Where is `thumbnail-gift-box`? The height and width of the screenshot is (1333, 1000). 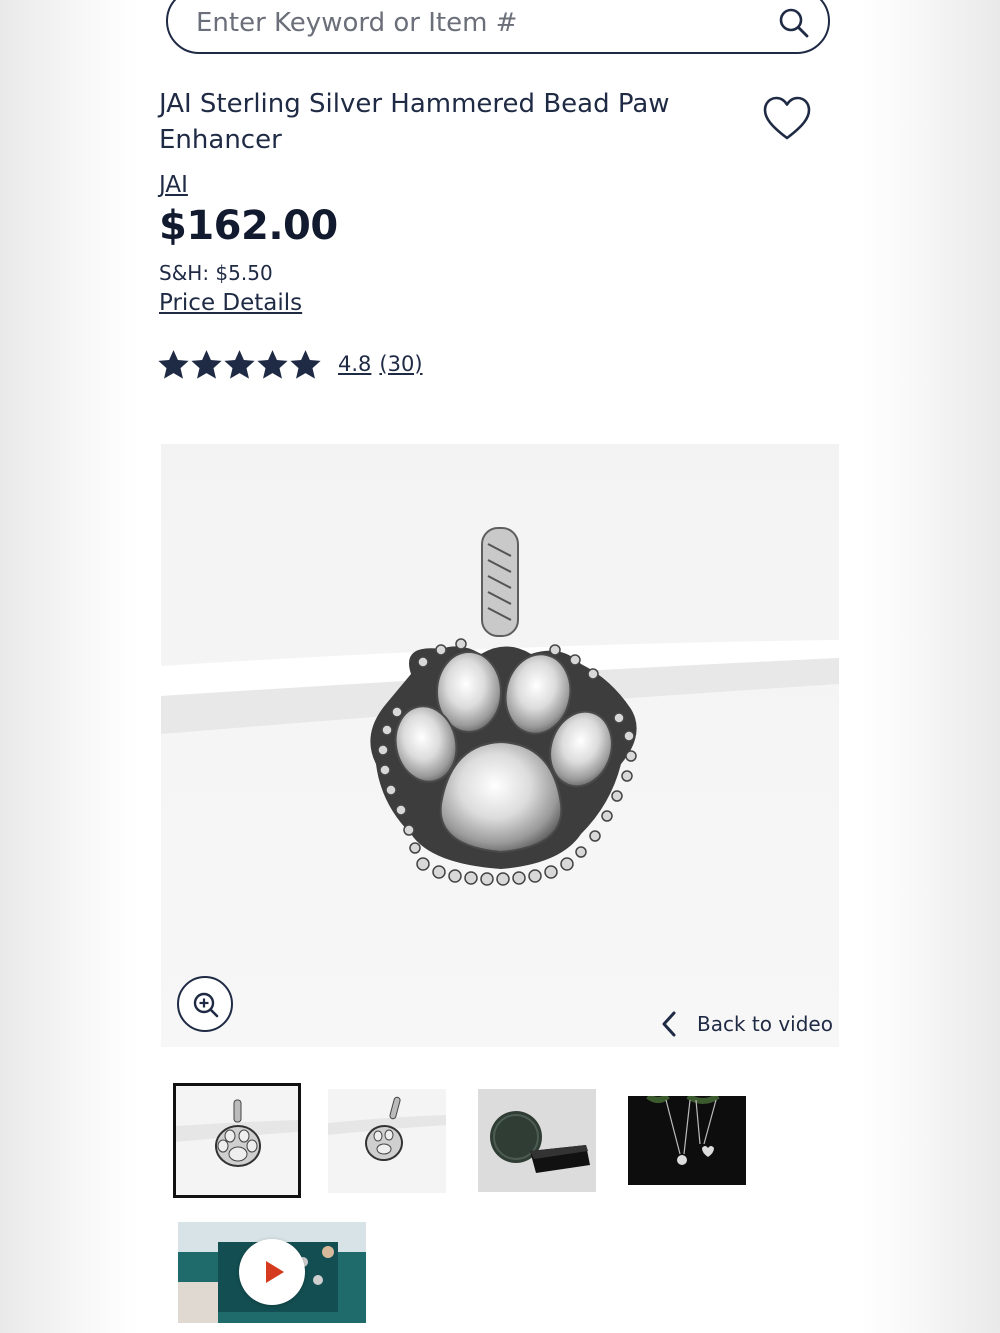 thumbnail-gift-box is located at coordinates (537, 1140).